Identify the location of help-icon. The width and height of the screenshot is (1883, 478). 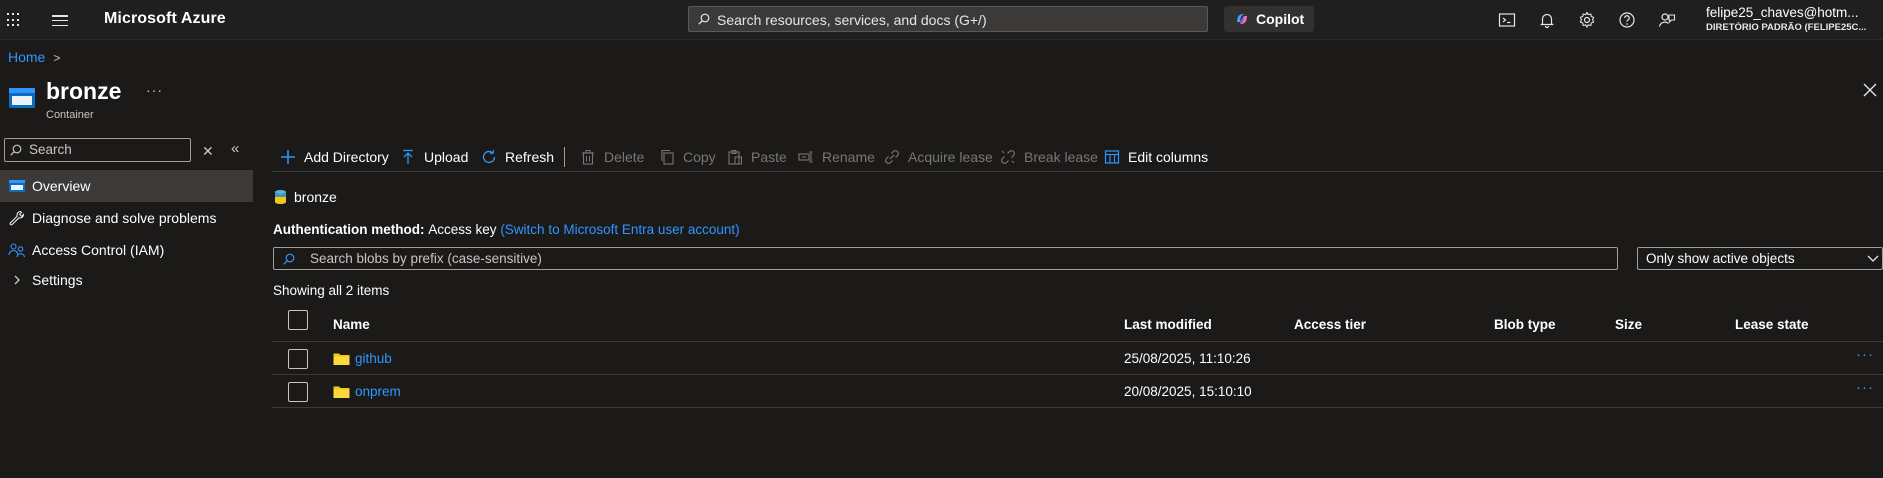
(1627, 20).